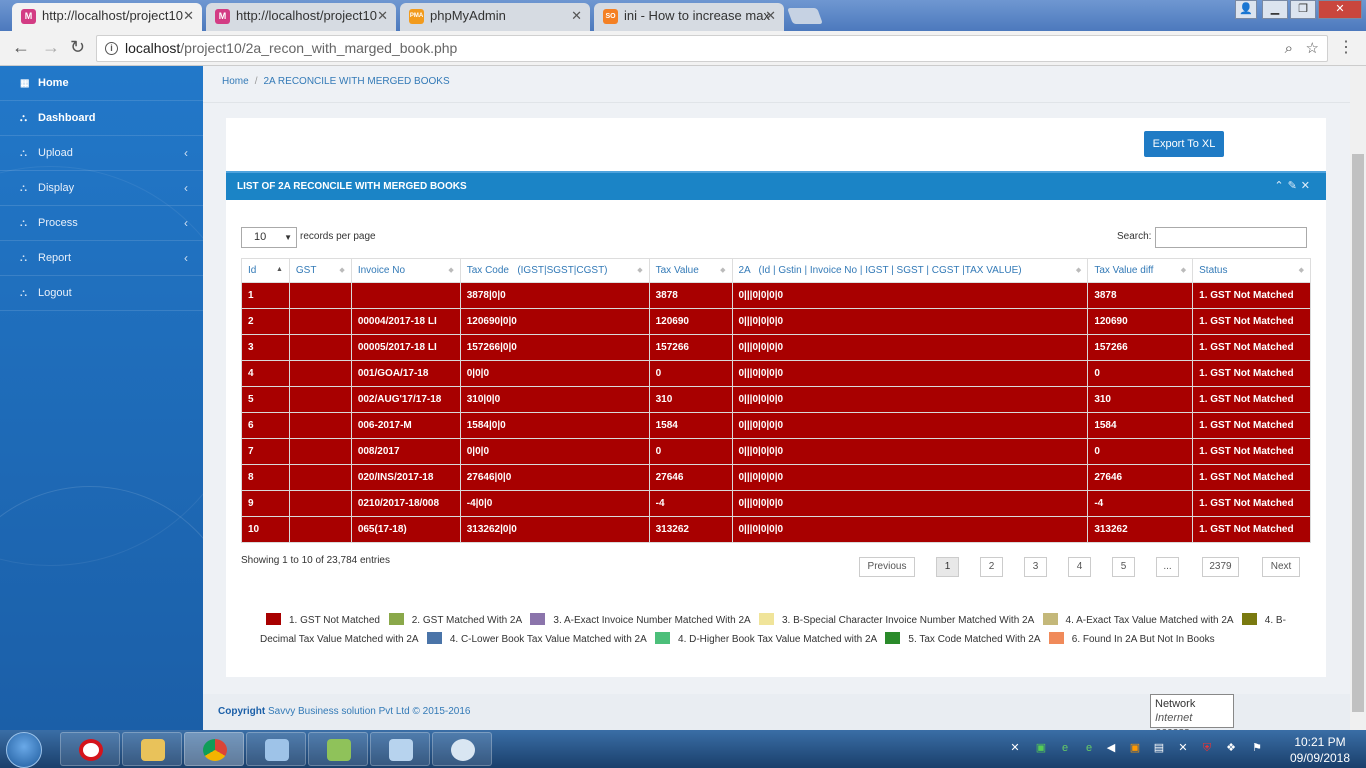 Image resolution: width=1366 pixels, height=768 pixels. Describe the element at coordinates (112, 15) in the screenshot. I see `tab-title: http://localhost/project10` at that location.